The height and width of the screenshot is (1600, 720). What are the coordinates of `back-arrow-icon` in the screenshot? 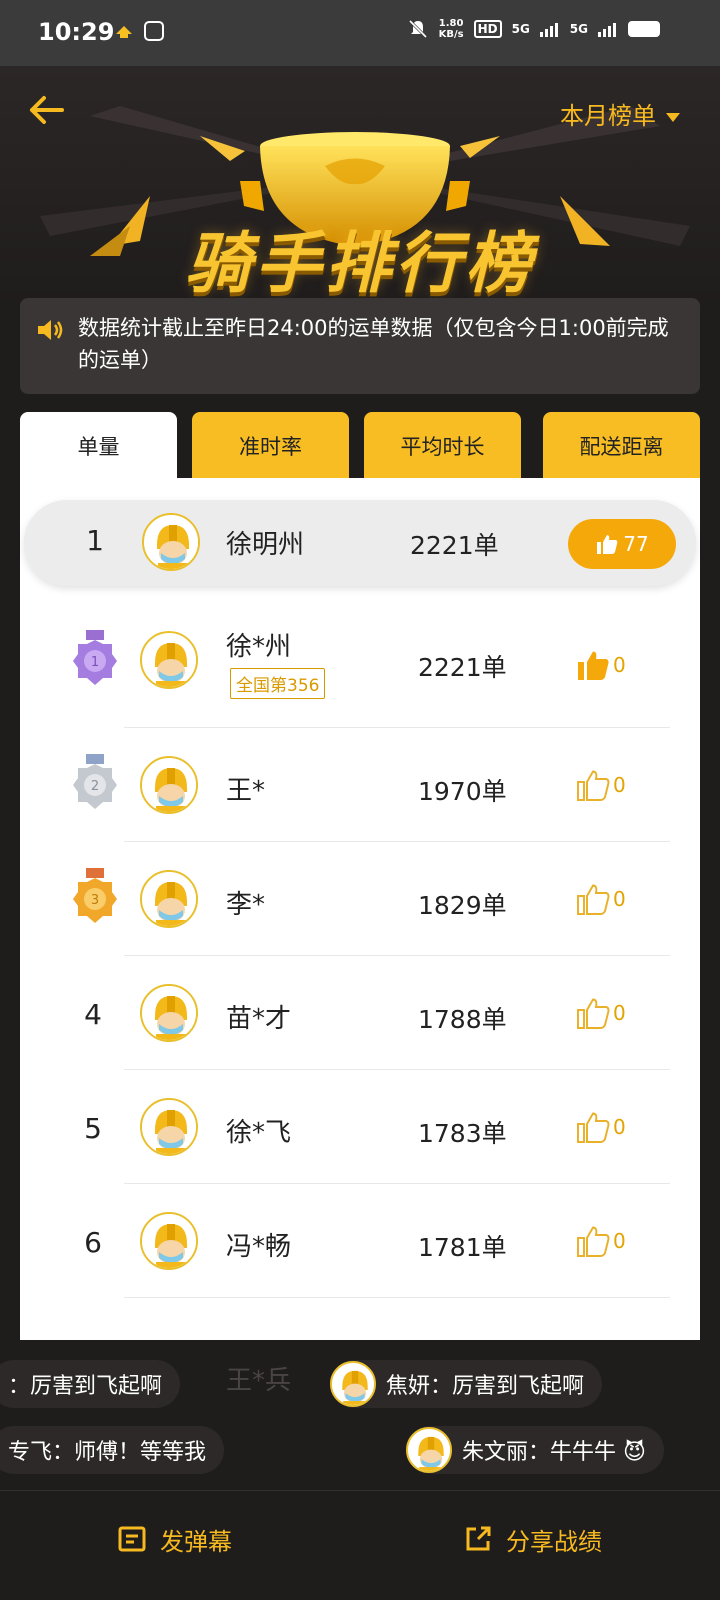 It's located at (46, 110).